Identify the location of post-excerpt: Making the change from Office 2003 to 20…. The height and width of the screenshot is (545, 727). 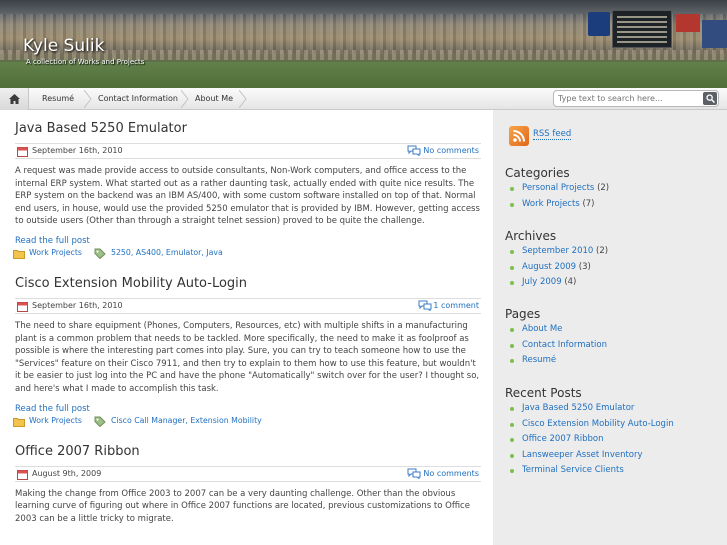
(242, 506).